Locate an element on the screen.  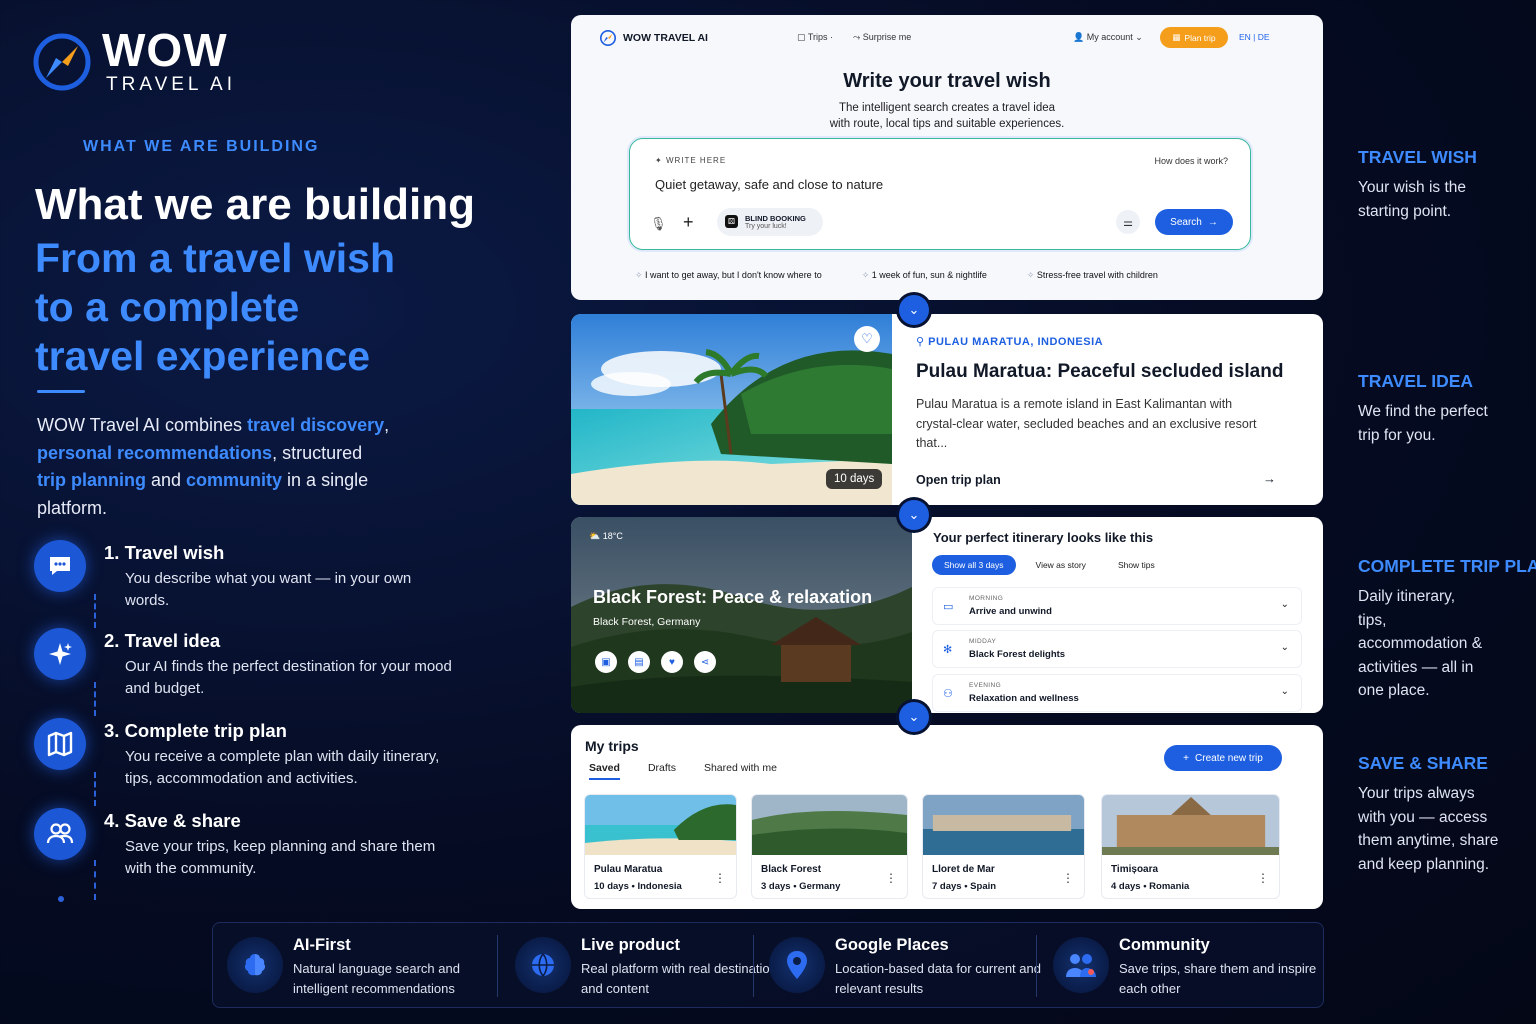
trip-card: Lloret de Mar 7 days • Spain ⋮ is located at coordinates (1003, 846).